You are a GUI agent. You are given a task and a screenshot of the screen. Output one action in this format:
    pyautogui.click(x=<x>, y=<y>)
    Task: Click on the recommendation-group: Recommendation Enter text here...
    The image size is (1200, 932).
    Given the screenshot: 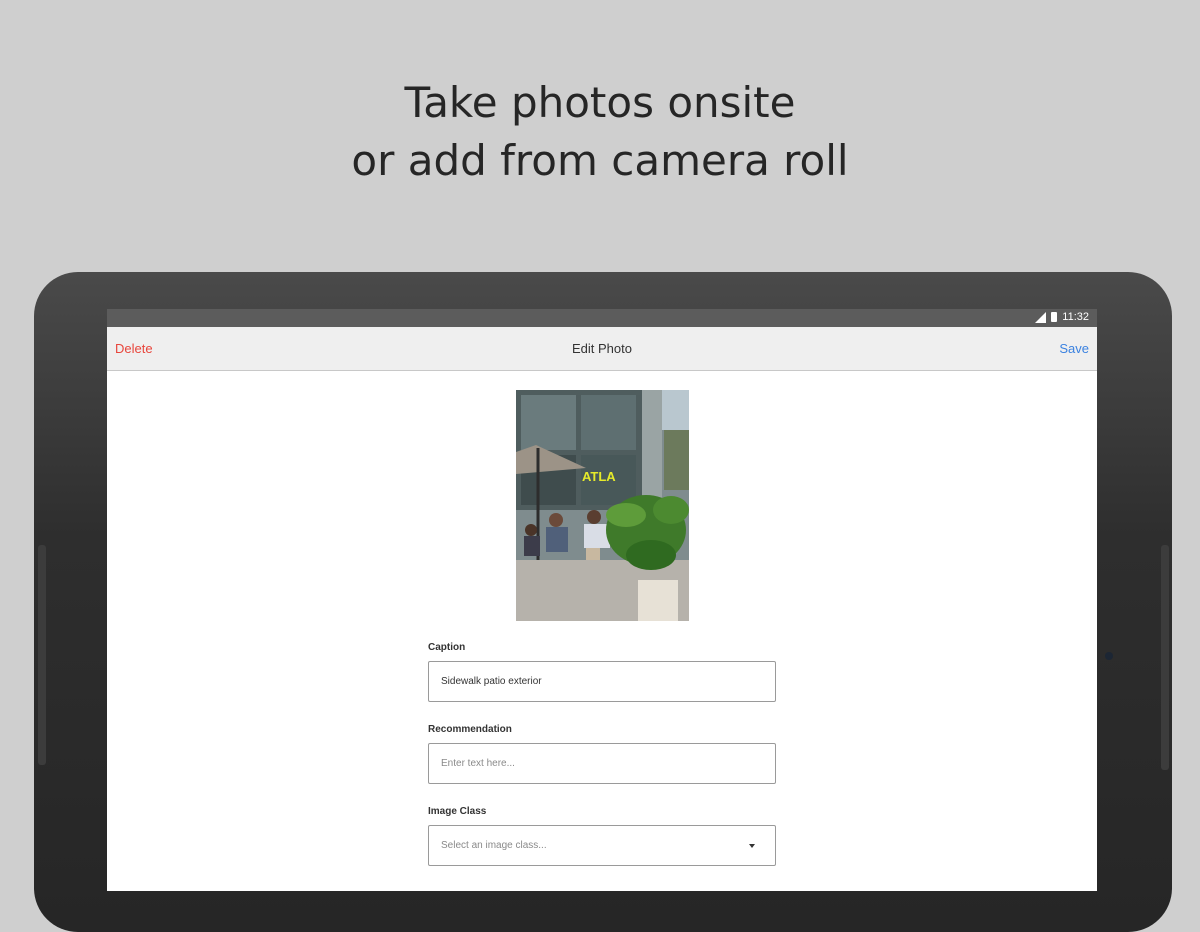 What is the action you would take?
    pyautogui.click(x=602, y=763)
    